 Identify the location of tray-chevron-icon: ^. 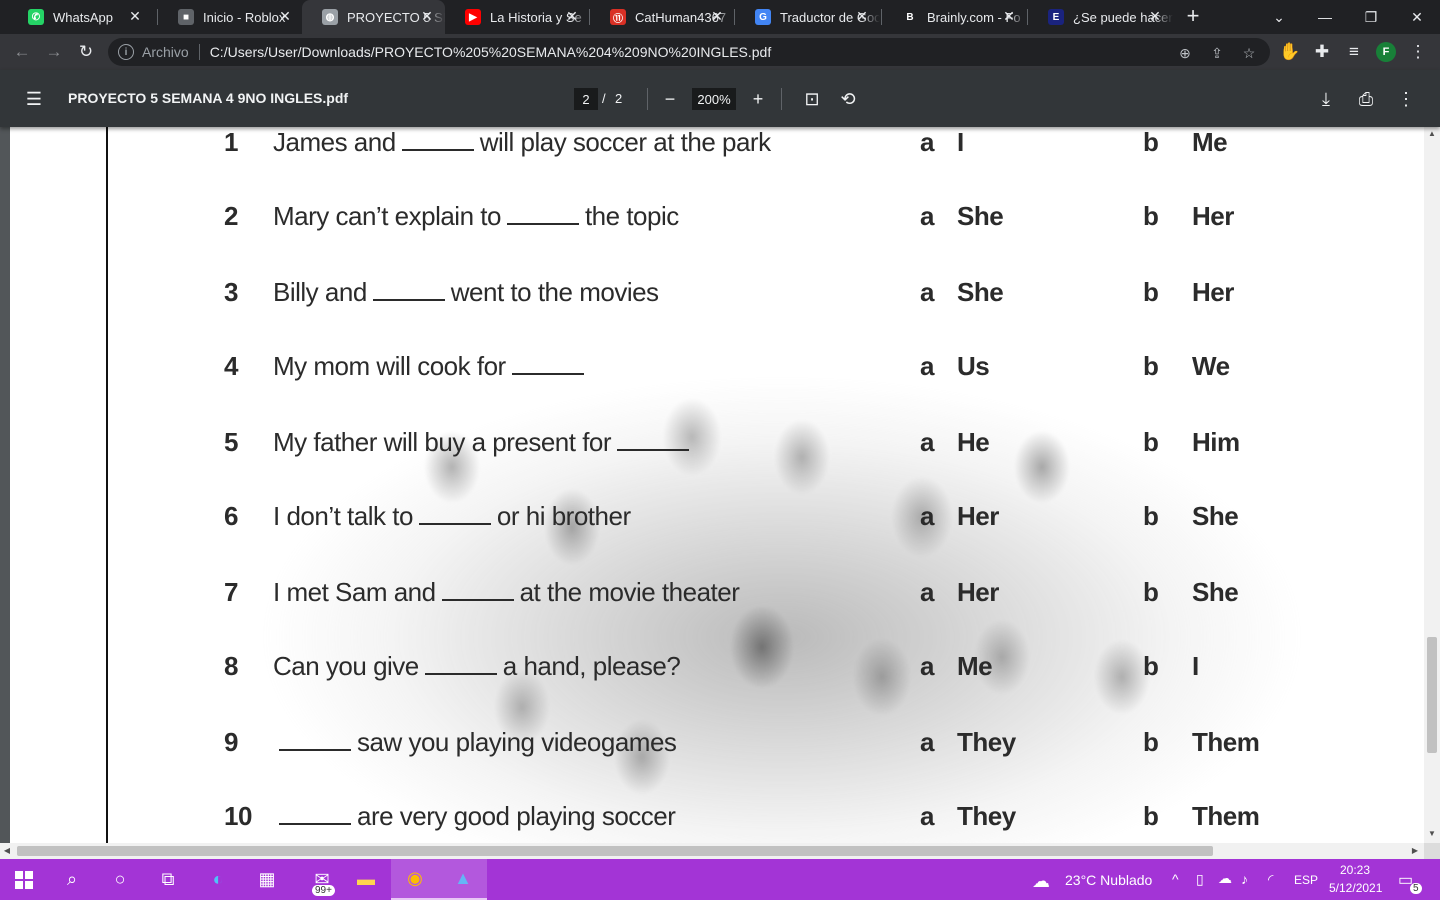
(1175, 879).